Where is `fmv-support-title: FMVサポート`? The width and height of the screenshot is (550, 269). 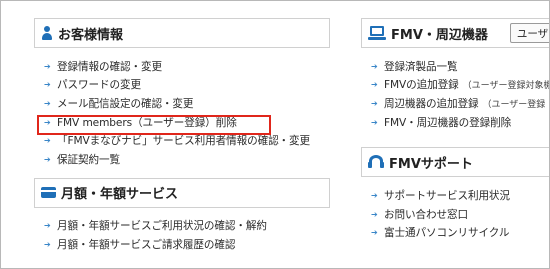 fmv-support-title: FMVサポート is located at coordinates (431, 164).